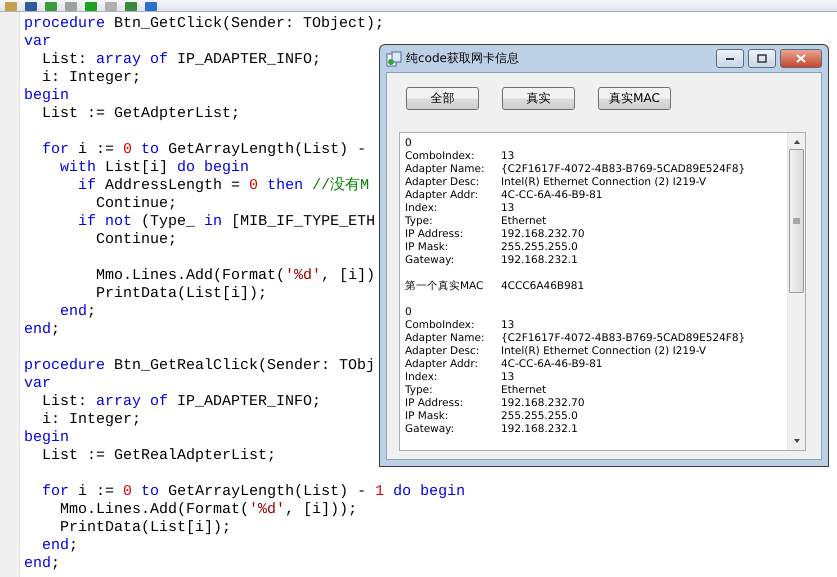 The image size is (837, 577). What do you see at coordinates (444, 286) in the screenshot?
I see `memo-label: 第一个真实MAC` at bounding box center [444, 286].